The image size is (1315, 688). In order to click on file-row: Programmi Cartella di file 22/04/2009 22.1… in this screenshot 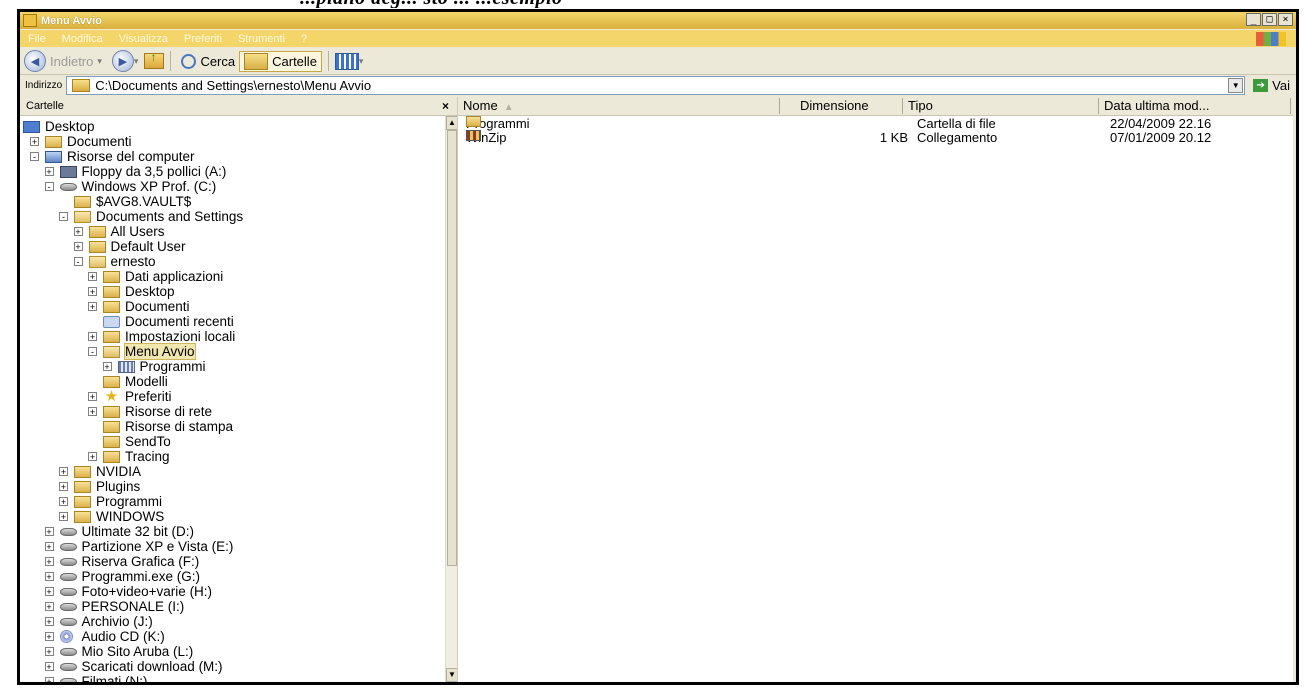, I will do `click(876, 123)`.